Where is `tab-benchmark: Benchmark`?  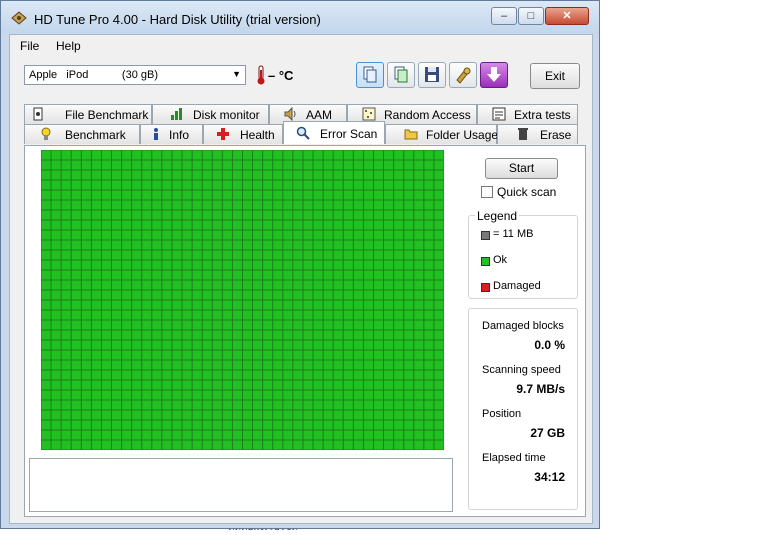
tab-benchmark: Benchmark is located at coordinates (82, 134).